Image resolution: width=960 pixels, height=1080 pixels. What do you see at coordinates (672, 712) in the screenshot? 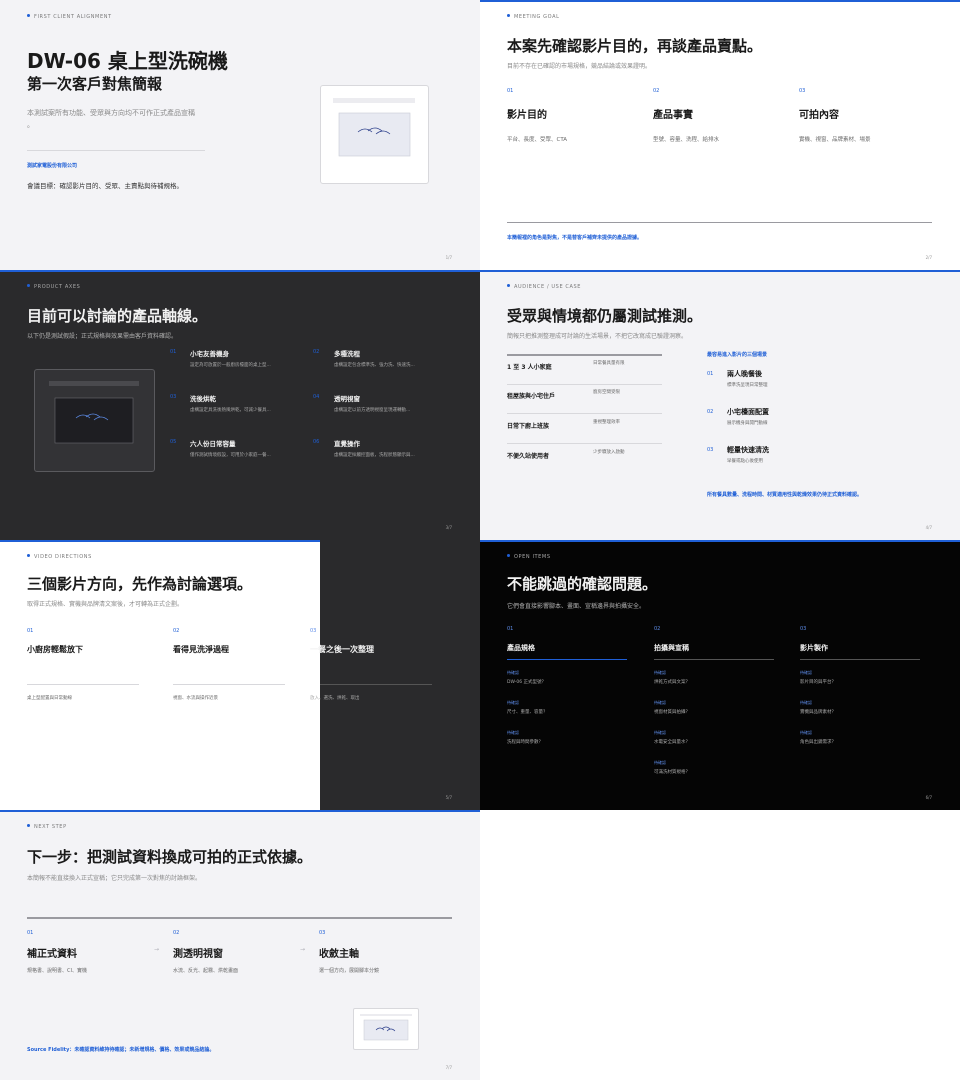
I see `item-text: 視窗材質與拍攝？` at bounding box center [672, 712].